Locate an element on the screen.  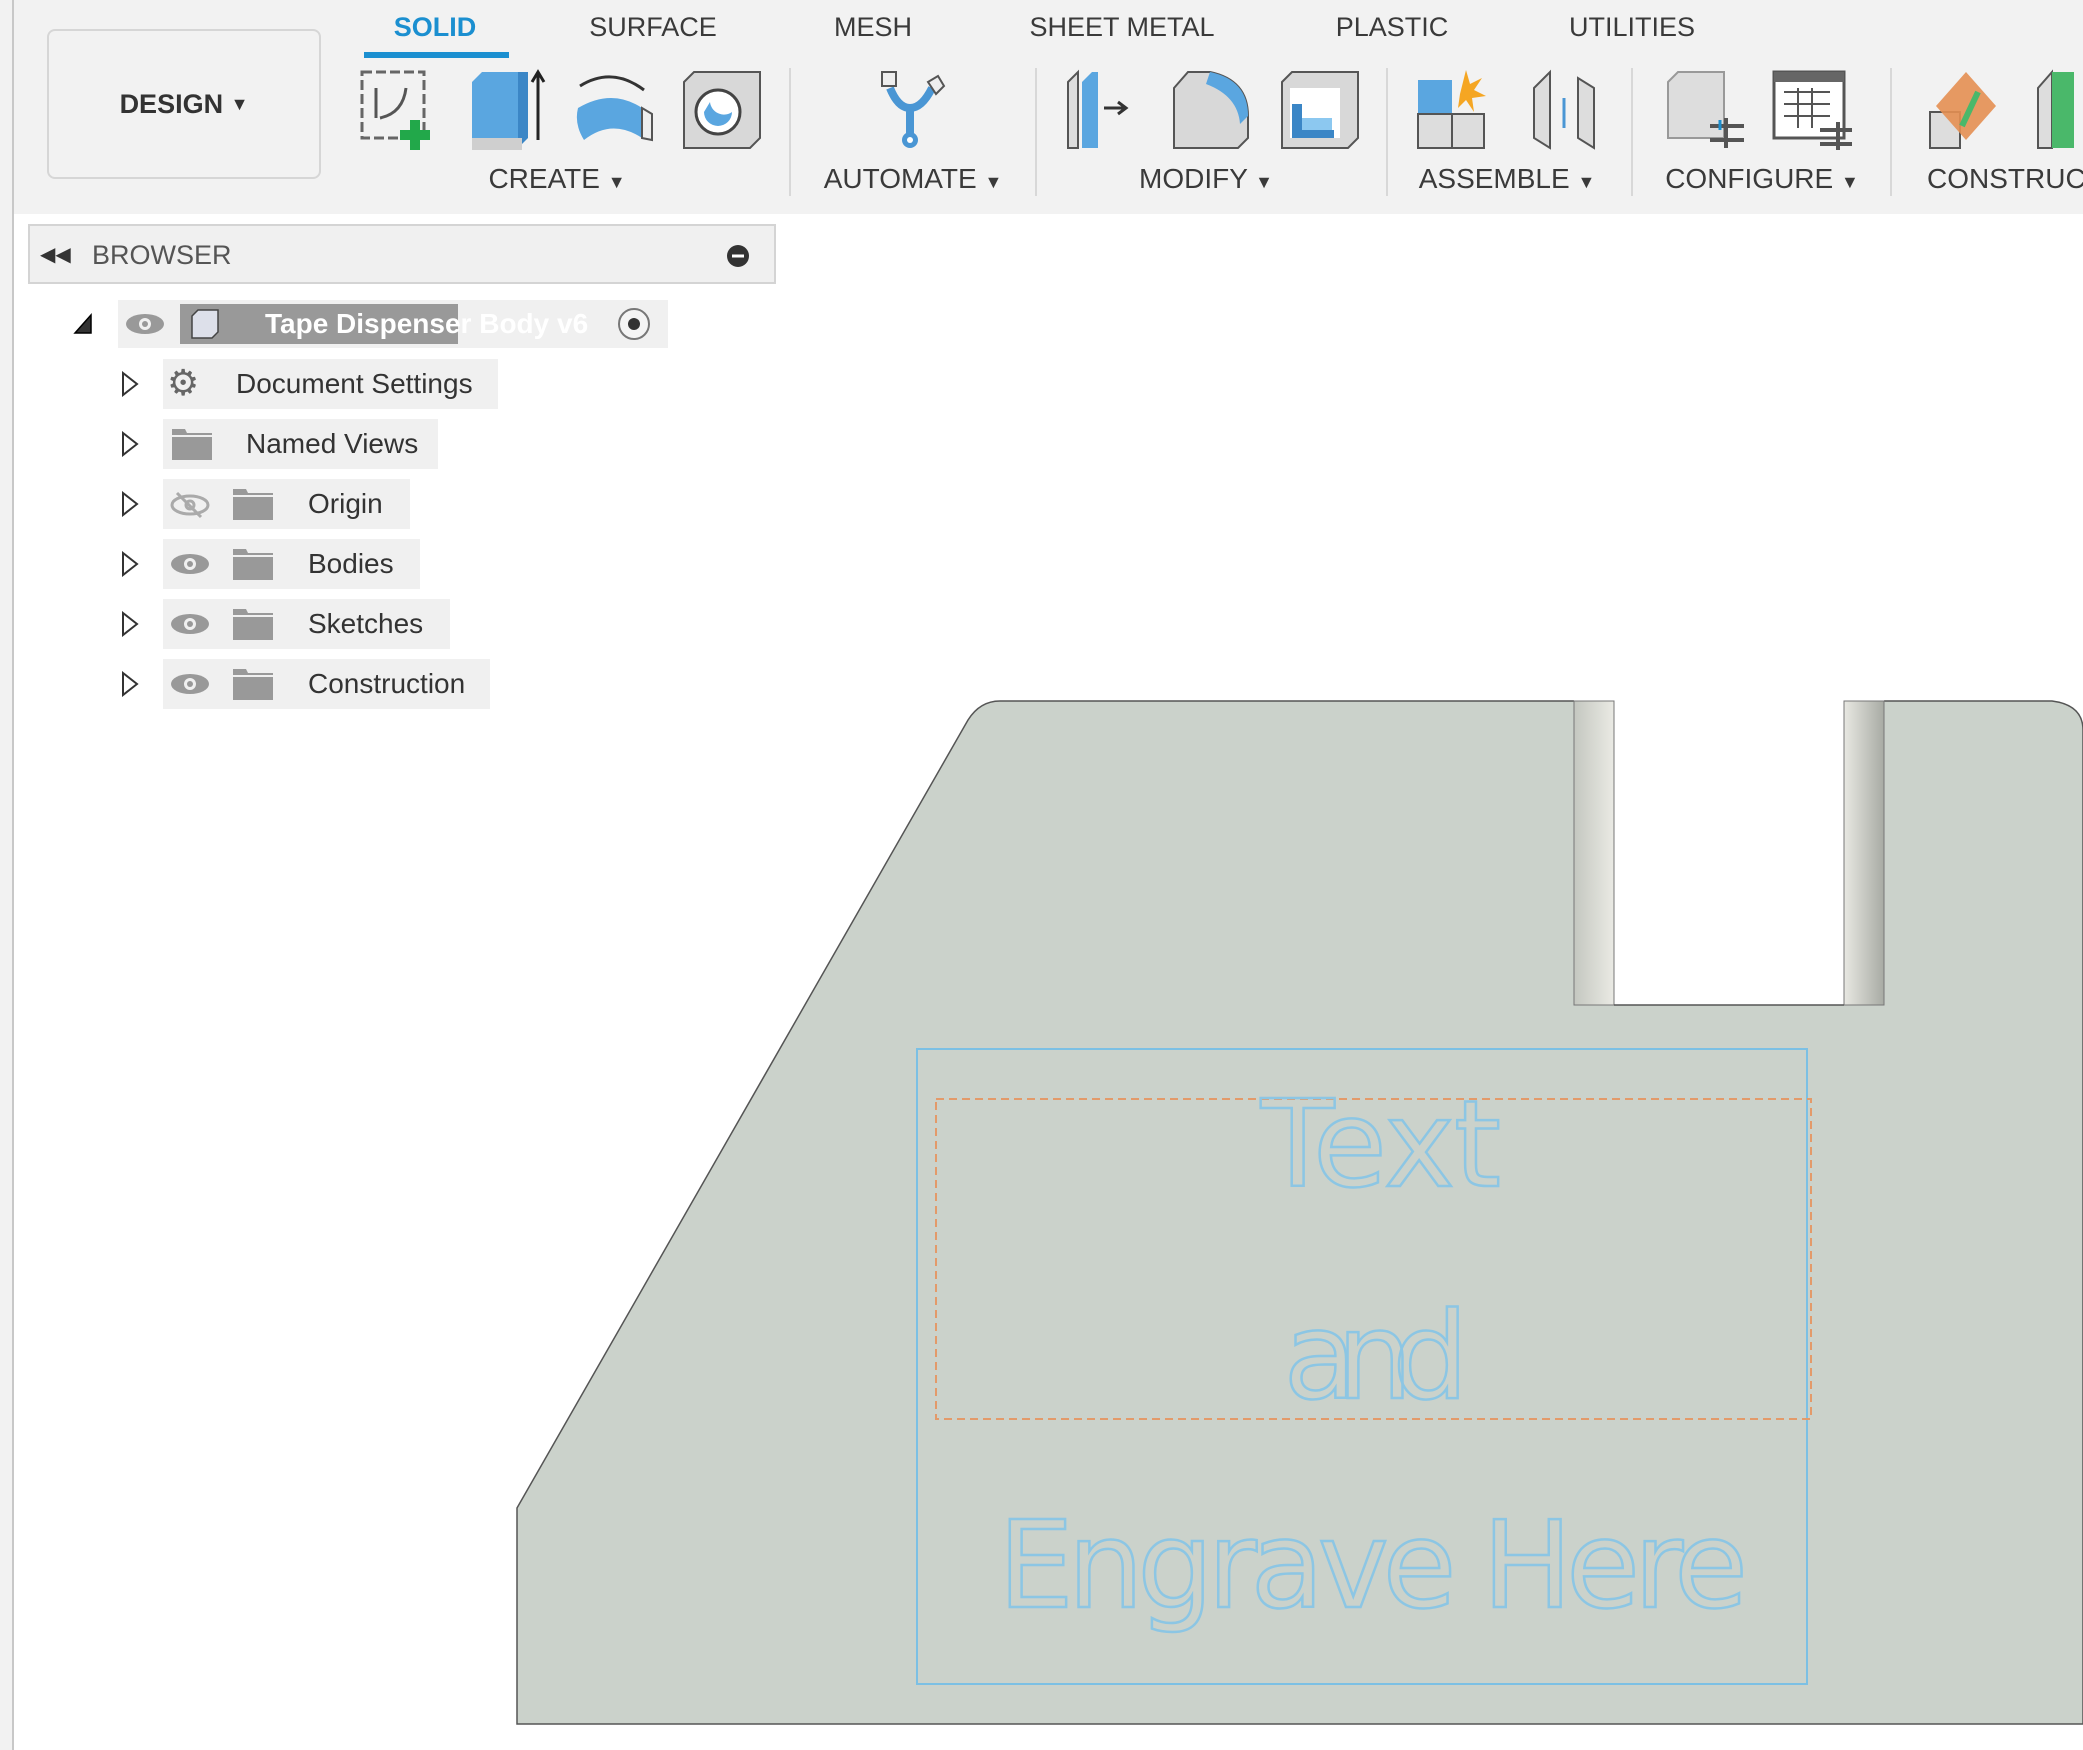
component-icon is located at coordinates (205, 324).